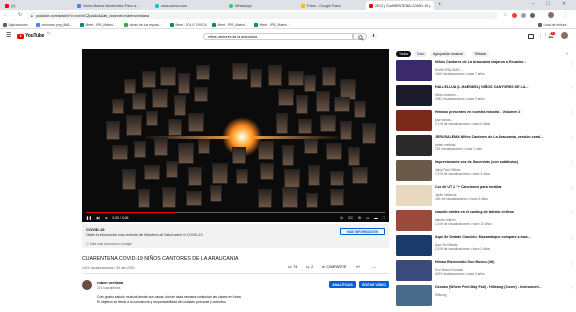  What do you see at coordinates (564, 4) in the screenshot?
I see `close-window-button: ✕` at bounding box center [564, 4].